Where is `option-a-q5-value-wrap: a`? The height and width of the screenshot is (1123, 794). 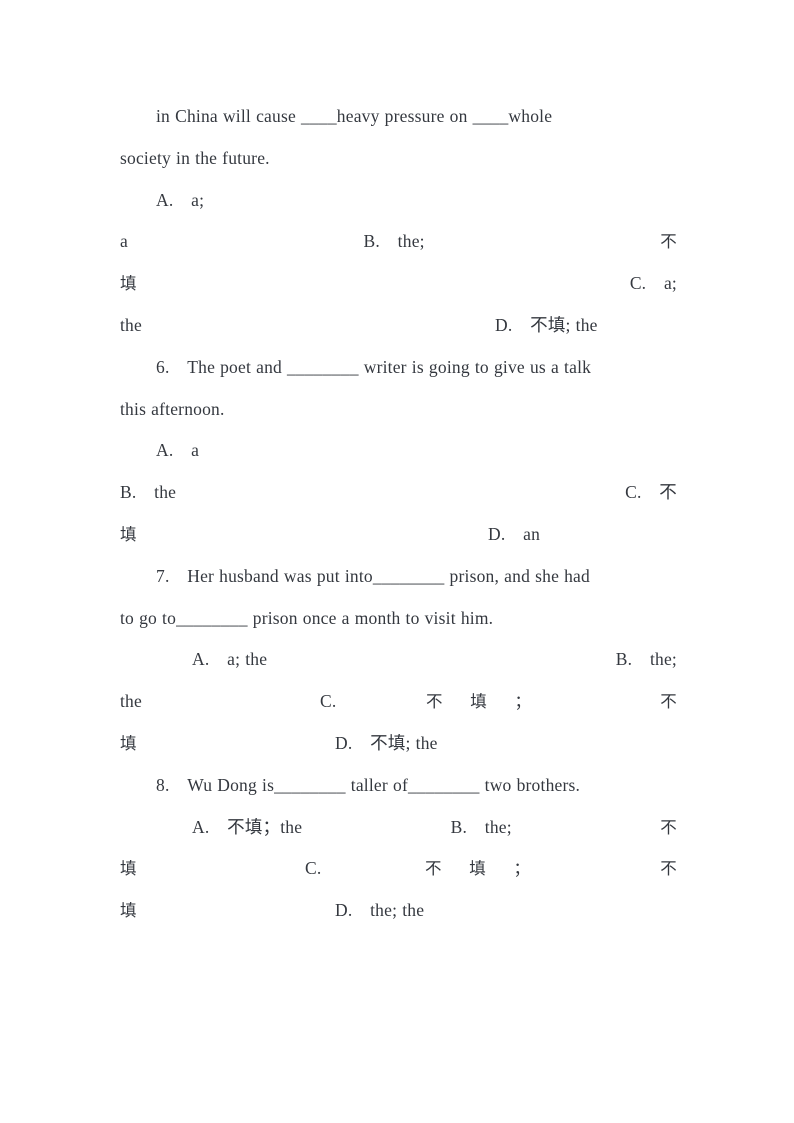 option-a-q5-value-wrap: a is located at coordinates (124, 242).